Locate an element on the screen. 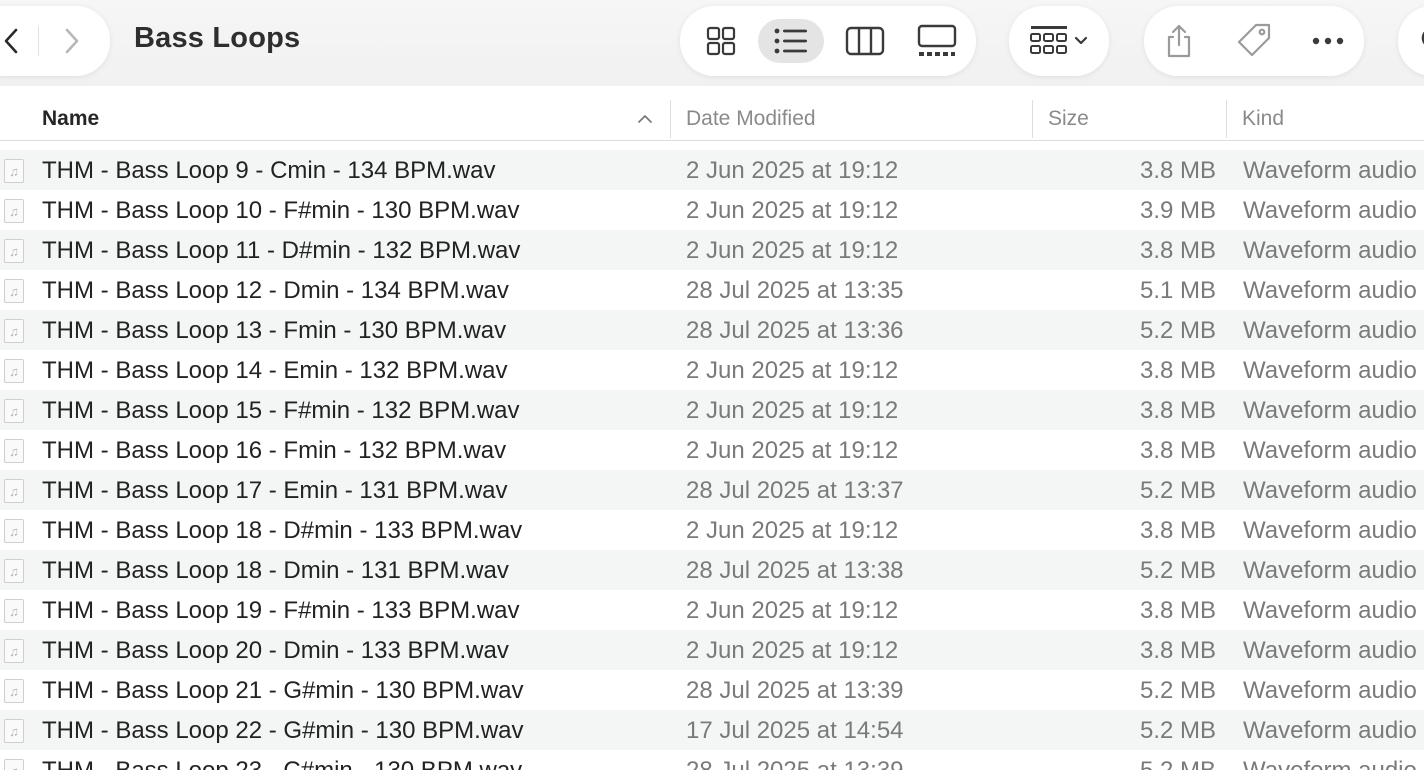 This screenshot has width=1424, height=770. column-name-header: Name is located at coordinates (342, 119).